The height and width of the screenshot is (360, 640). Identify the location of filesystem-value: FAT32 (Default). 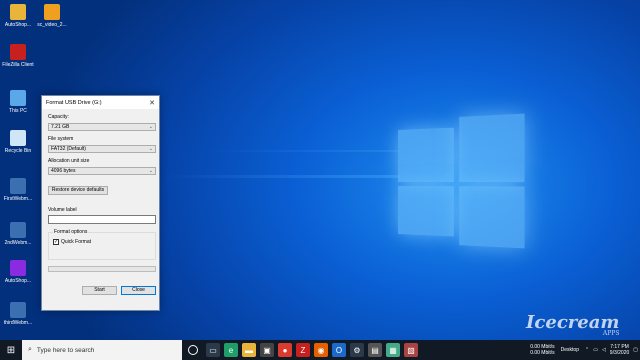
(68, 149).